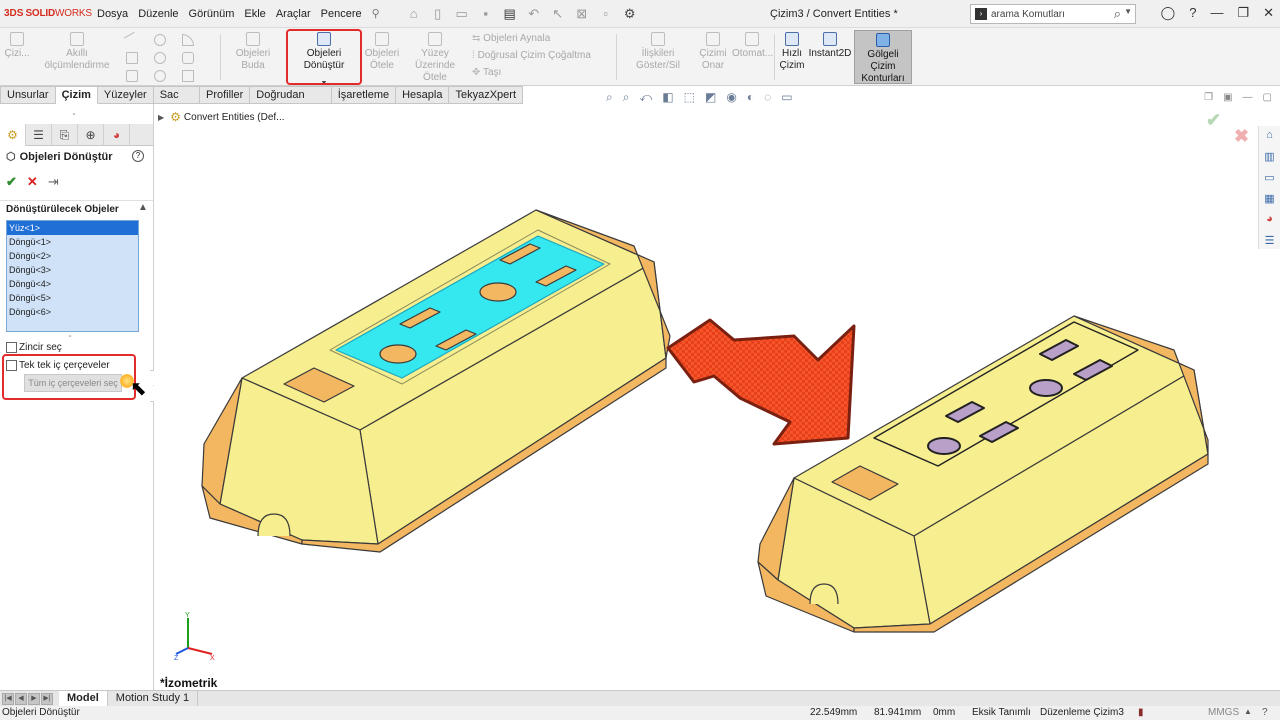 The image size is (1280, 720). I want to click on next-tab-icon: ▶, so click(34, 698).